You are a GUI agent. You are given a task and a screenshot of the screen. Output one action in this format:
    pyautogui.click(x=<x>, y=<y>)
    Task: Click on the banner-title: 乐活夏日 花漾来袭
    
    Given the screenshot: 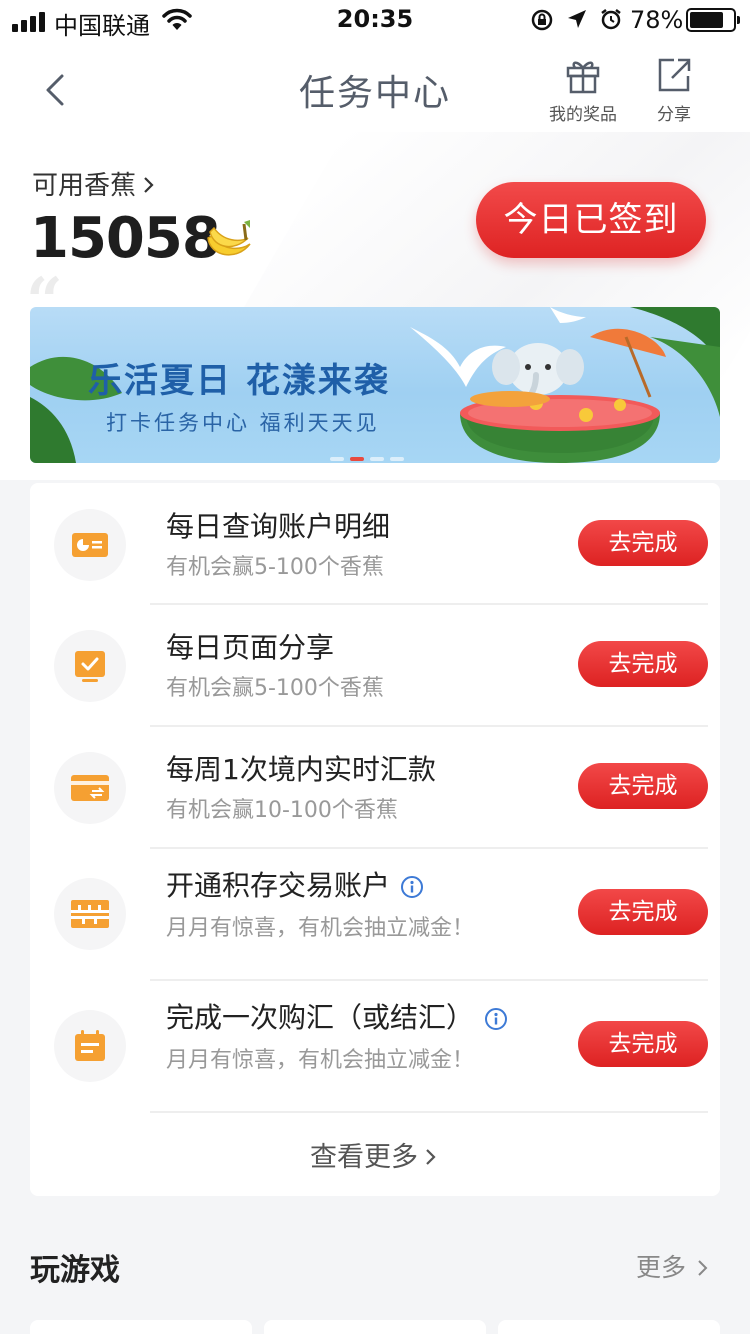 What is the action you would take?
    pyautogui.click(x=239, y=381)
    